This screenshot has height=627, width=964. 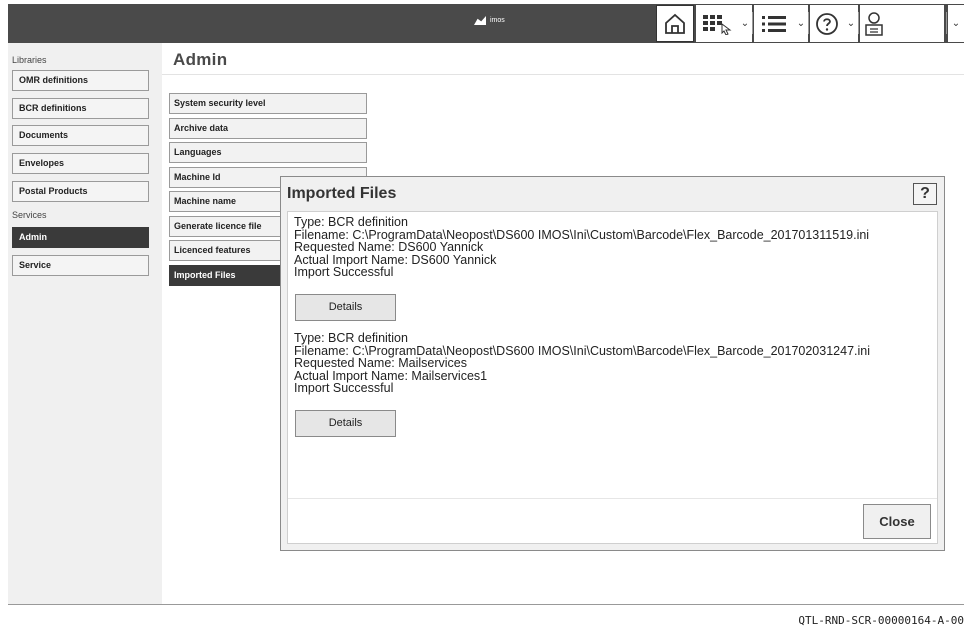 What do you see at coordinates (480, 20) in the screenshot?
I see `brand-mark-icon` at bounding box center [480, 20].